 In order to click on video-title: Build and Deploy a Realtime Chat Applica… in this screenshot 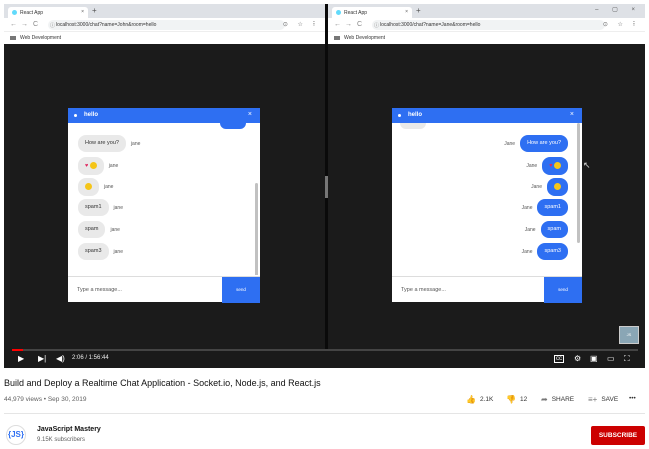, I will do `click(162, 383)`.